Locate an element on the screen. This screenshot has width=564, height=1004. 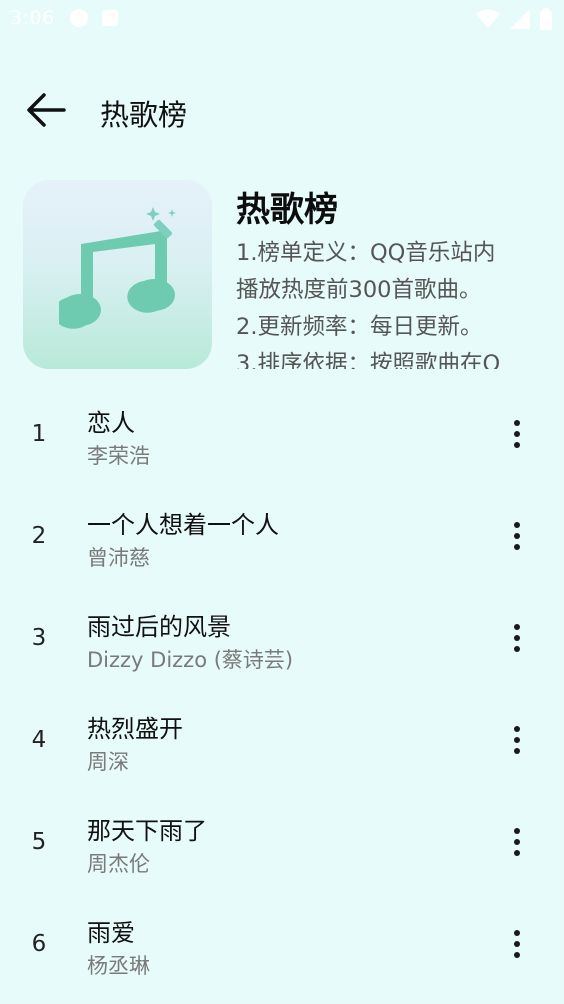
notification-dot-icon is located at coordinates (79, 18).